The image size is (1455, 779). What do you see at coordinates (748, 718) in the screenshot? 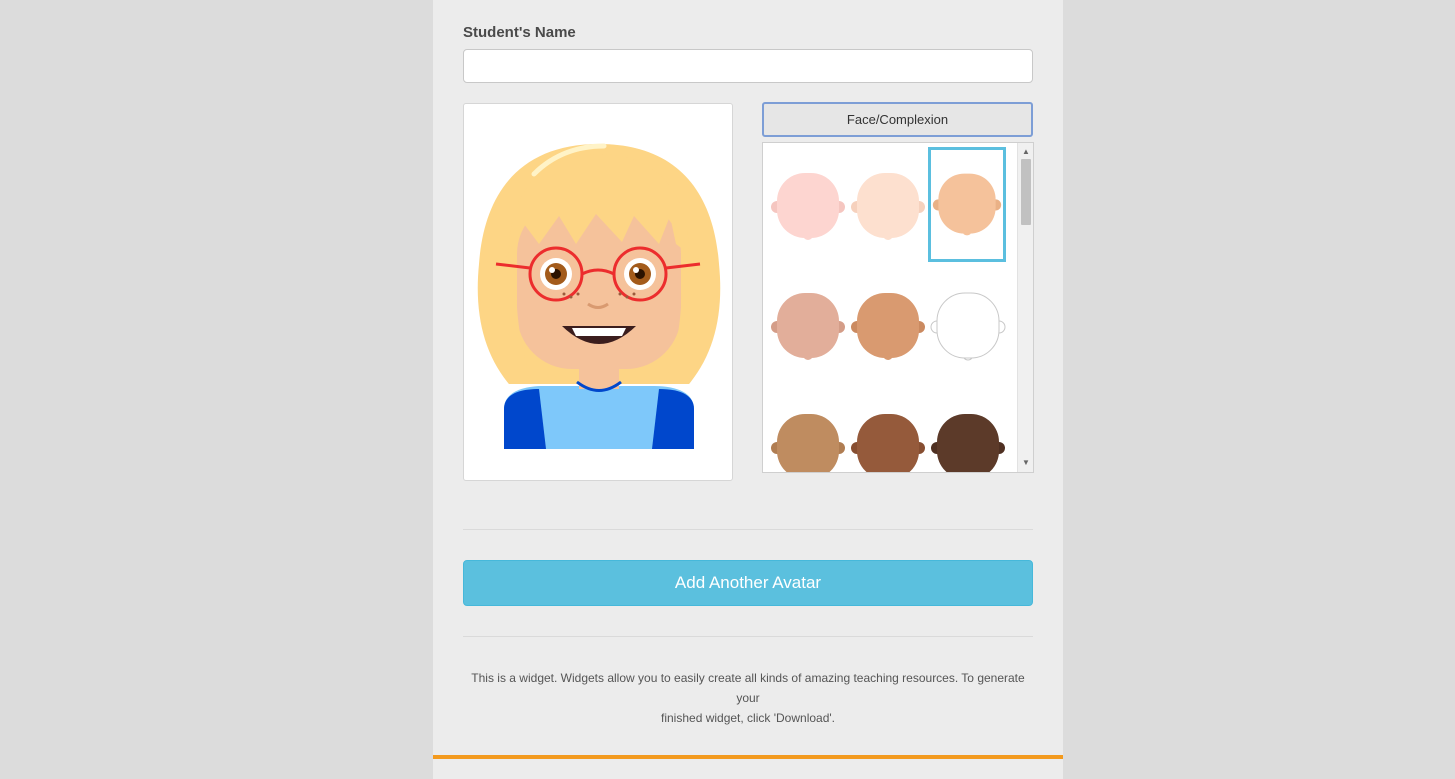
I see `widget-info-line-2: finished widget, click 'Download'.` at bounding box center [748, 718].